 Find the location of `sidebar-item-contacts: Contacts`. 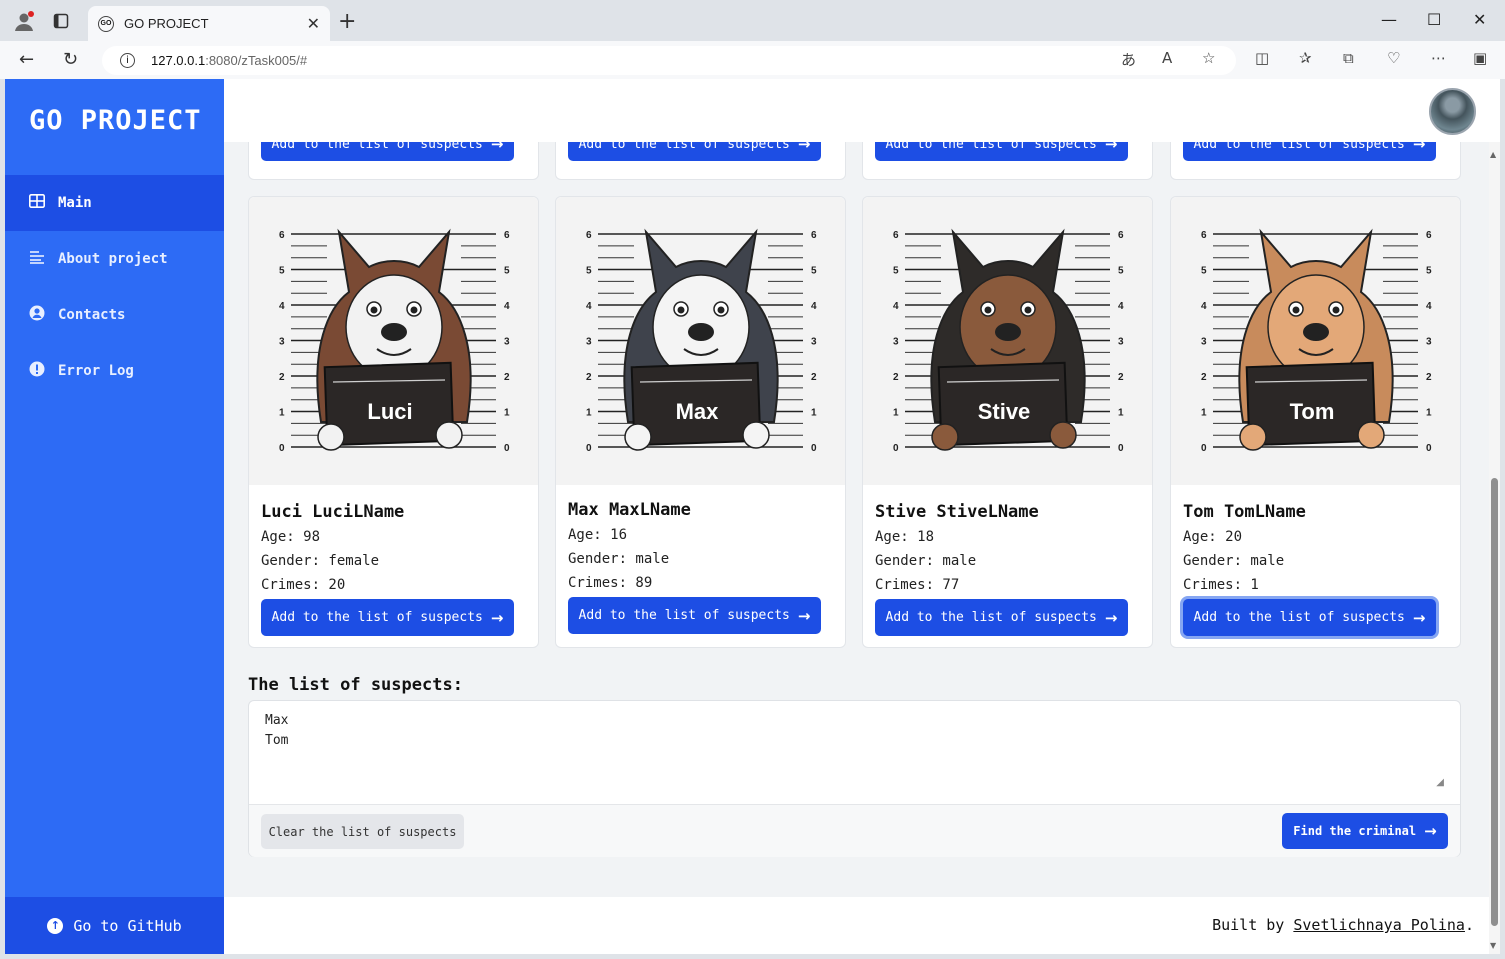

sidebar-item-contacts: Contacts is located at coordinates (114, 315).